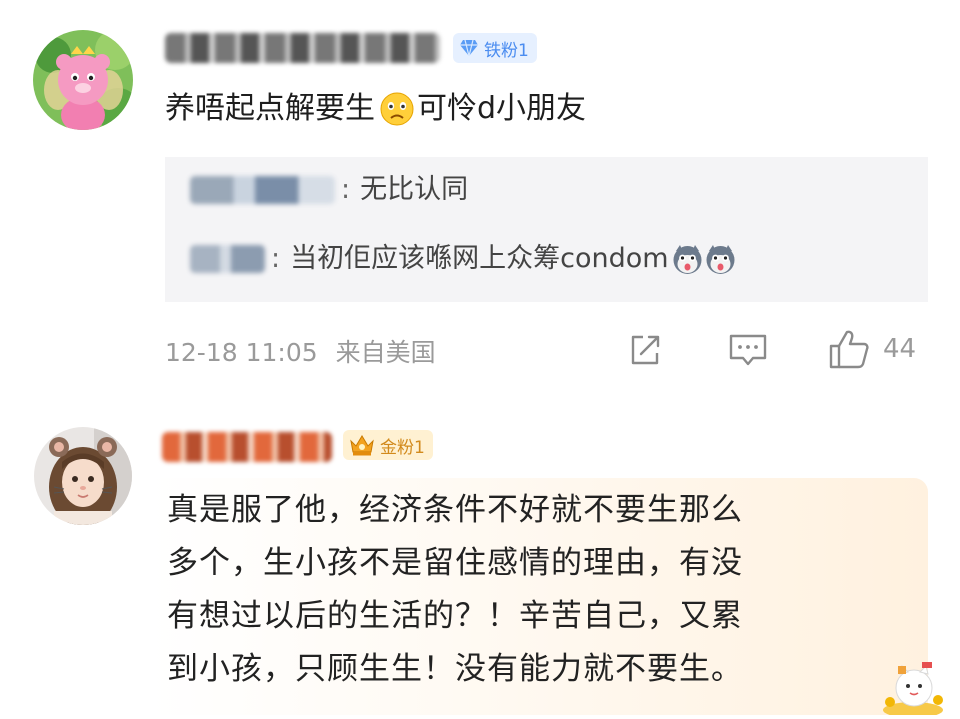  I want to click on badge-label: 金粉1, so click(402, 447).